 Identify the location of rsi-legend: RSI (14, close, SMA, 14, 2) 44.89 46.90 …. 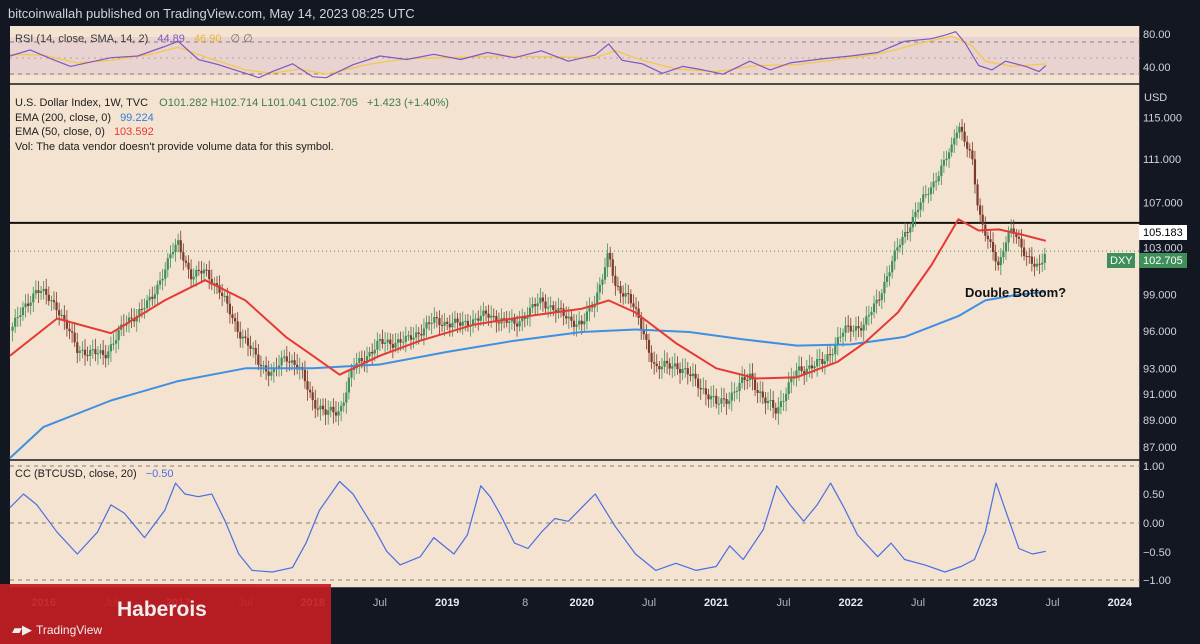
(134, 39).